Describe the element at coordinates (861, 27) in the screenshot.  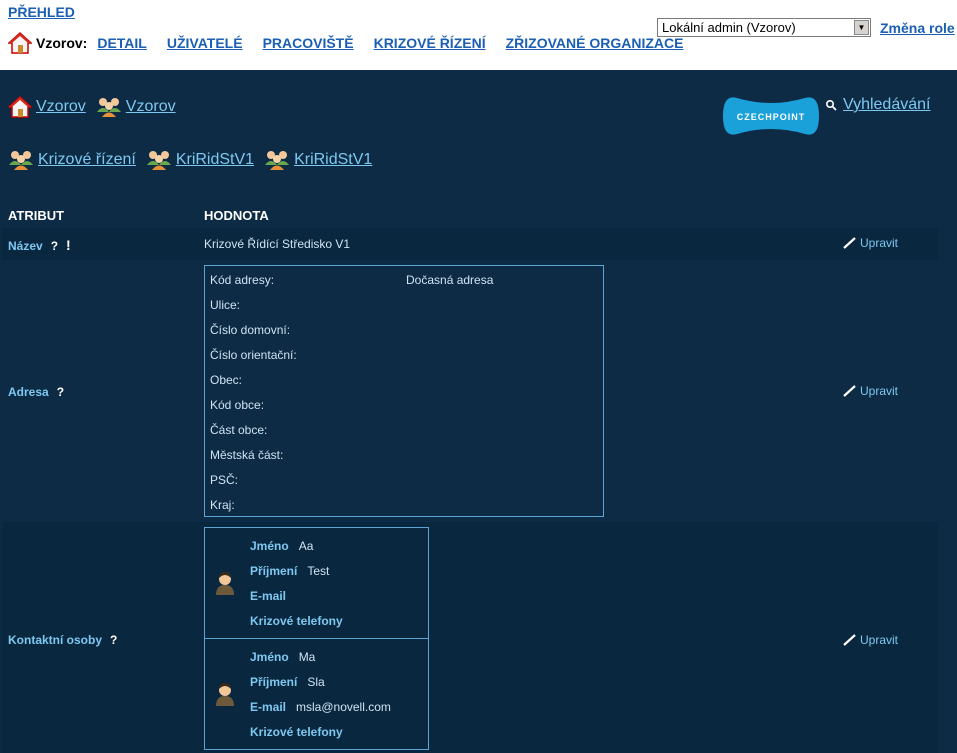
I see `select-arrow-icon: ▼` at that location.